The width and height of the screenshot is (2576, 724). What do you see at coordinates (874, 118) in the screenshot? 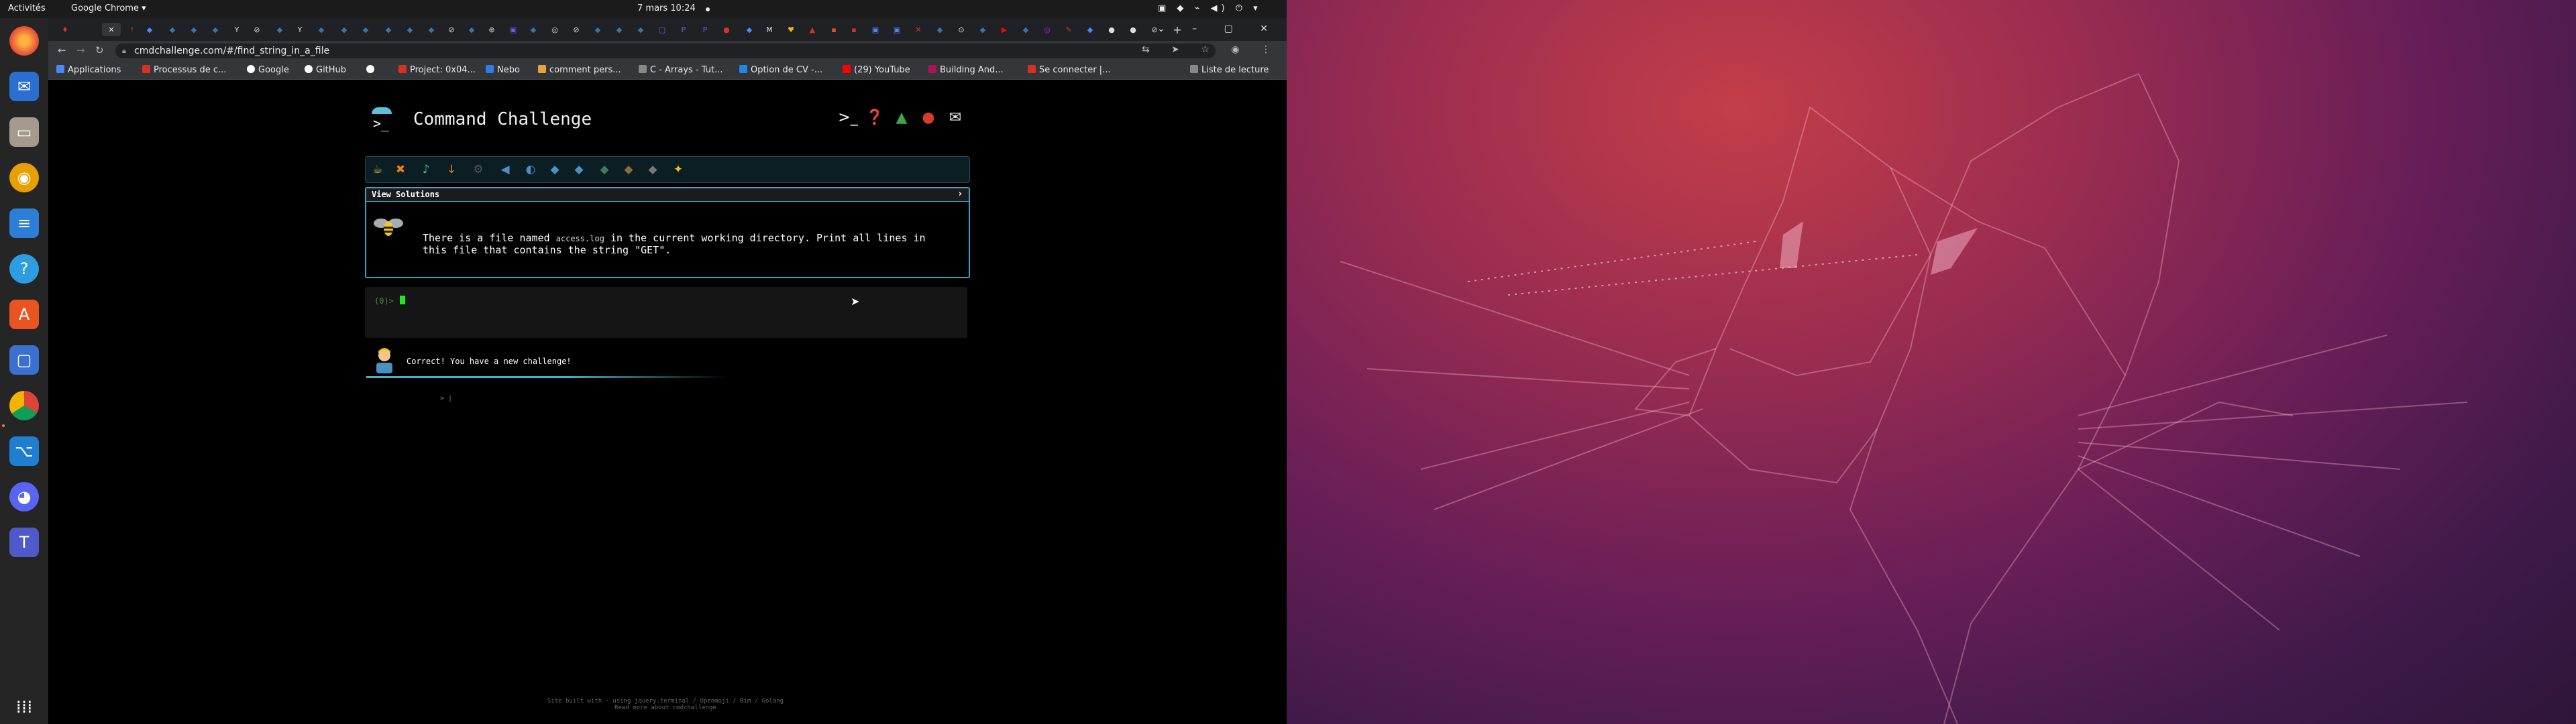
I see `hint-icon: ❓` at bounding box center [874, 118].